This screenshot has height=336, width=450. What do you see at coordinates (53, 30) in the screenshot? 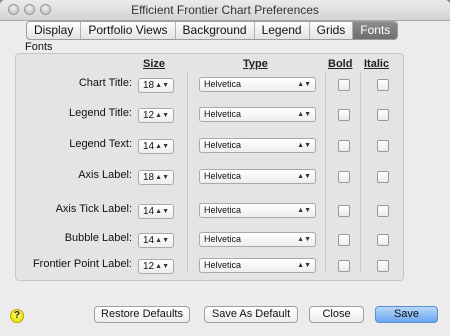
I see `tab-display: Display` at bounding box center [53, 30].